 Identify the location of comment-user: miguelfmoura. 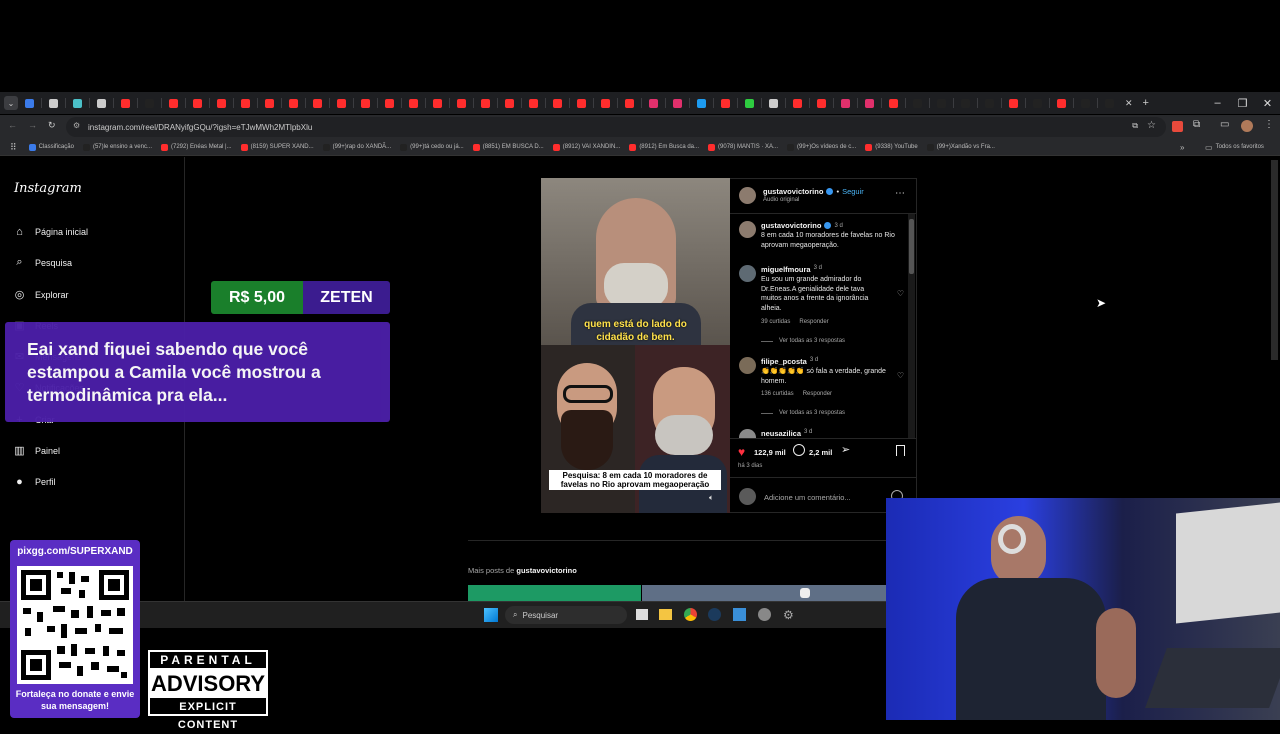
(786, 269).